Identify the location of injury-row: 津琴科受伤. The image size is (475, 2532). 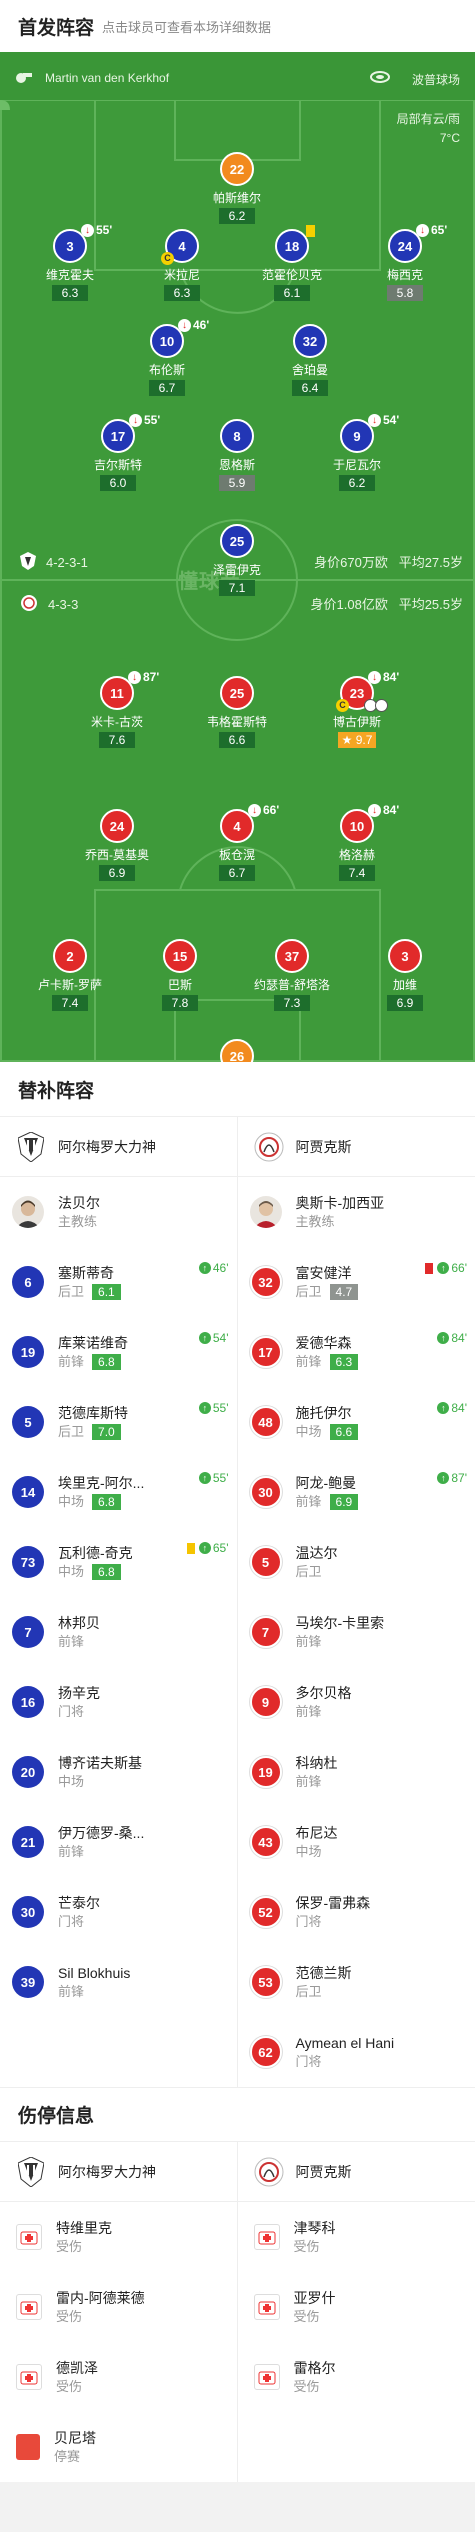
(356, 2237).